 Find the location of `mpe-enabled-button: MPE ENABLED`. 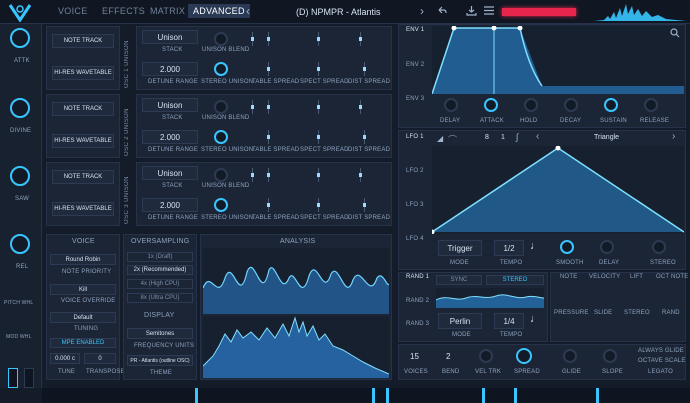

mpe-enabled-button: MPE ENABLED is located at coordinates (83, 343).